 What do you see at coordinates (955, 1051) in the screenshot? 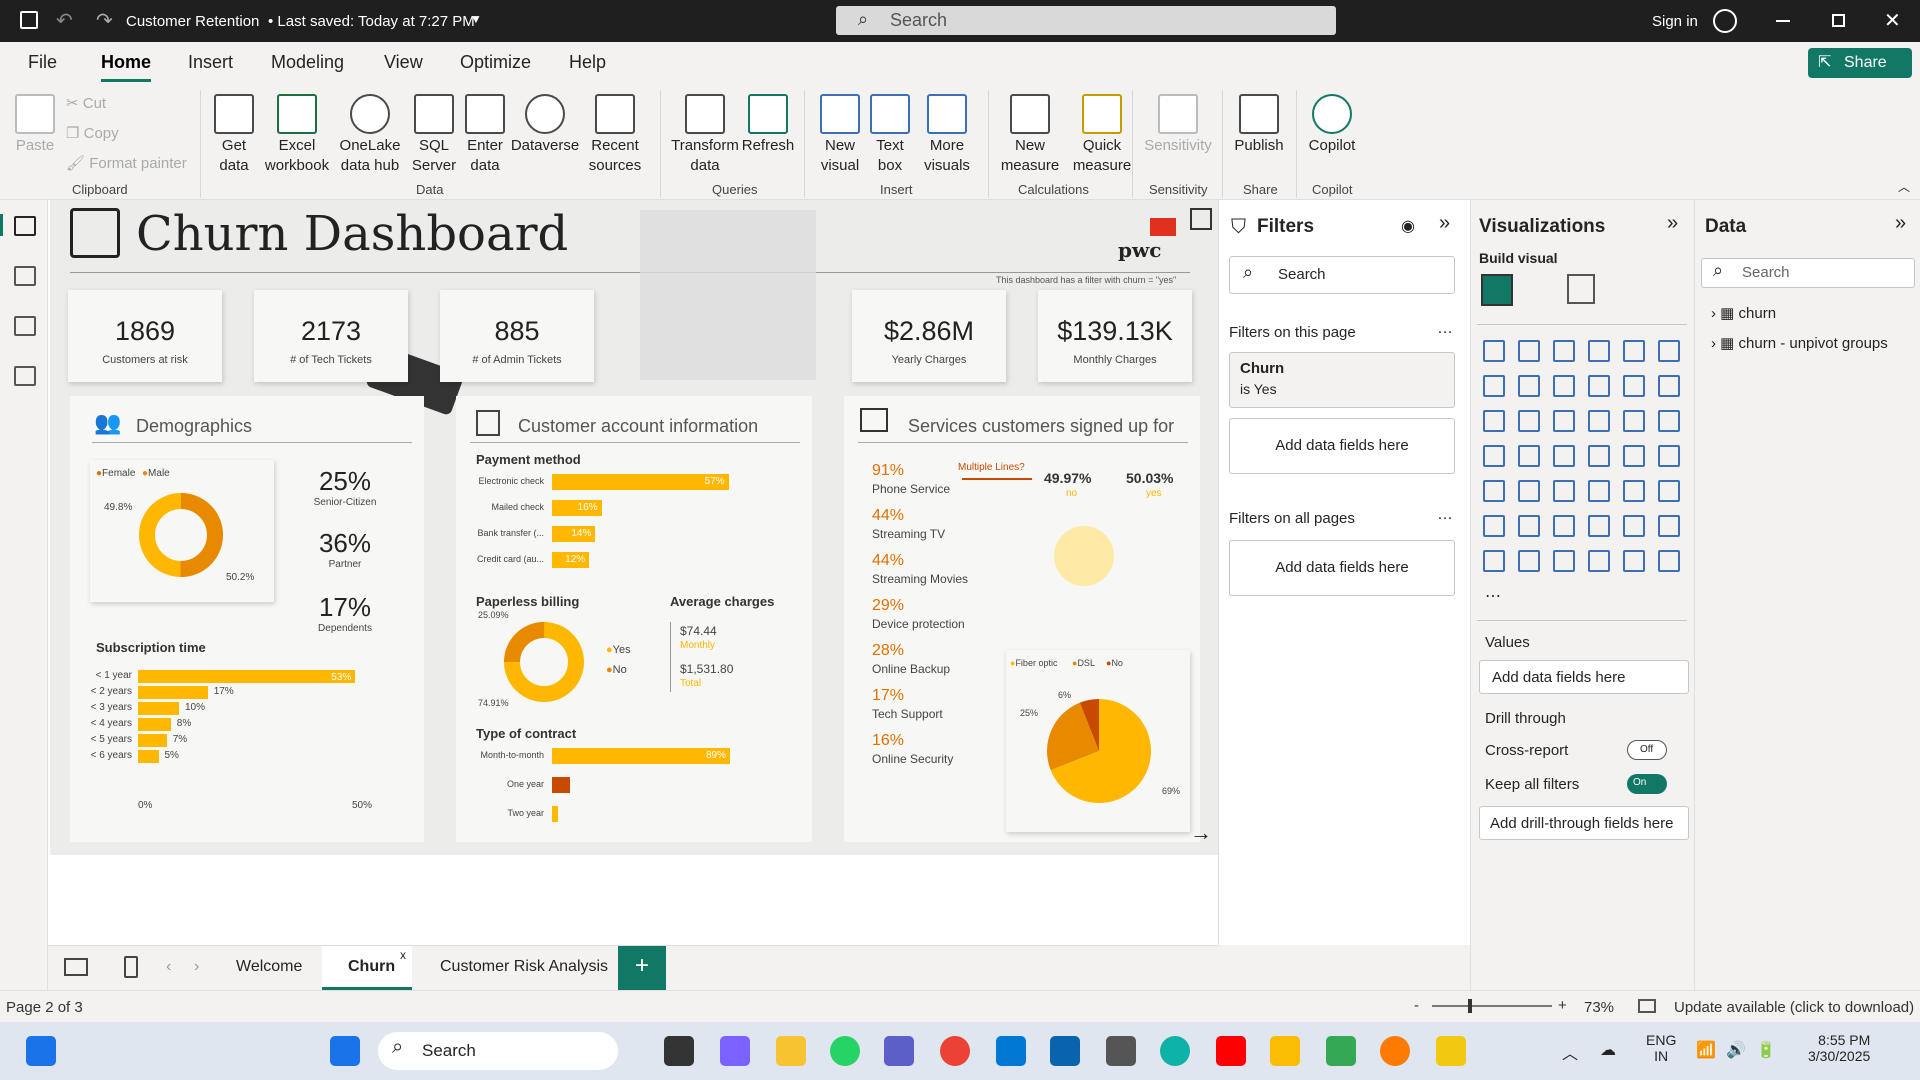
I see `chrome-icon` at bounding box center [955, 1051].